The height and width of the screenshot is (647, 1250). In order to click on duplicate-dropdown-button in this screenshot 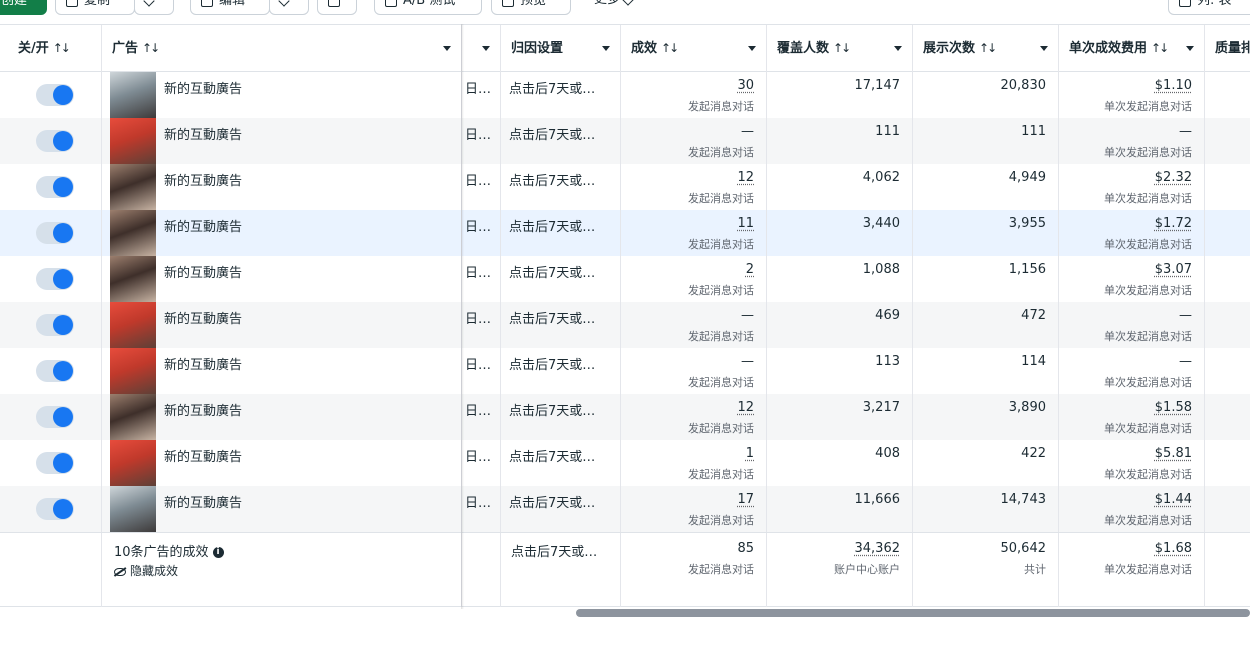, I will do `click(154, 7)`.